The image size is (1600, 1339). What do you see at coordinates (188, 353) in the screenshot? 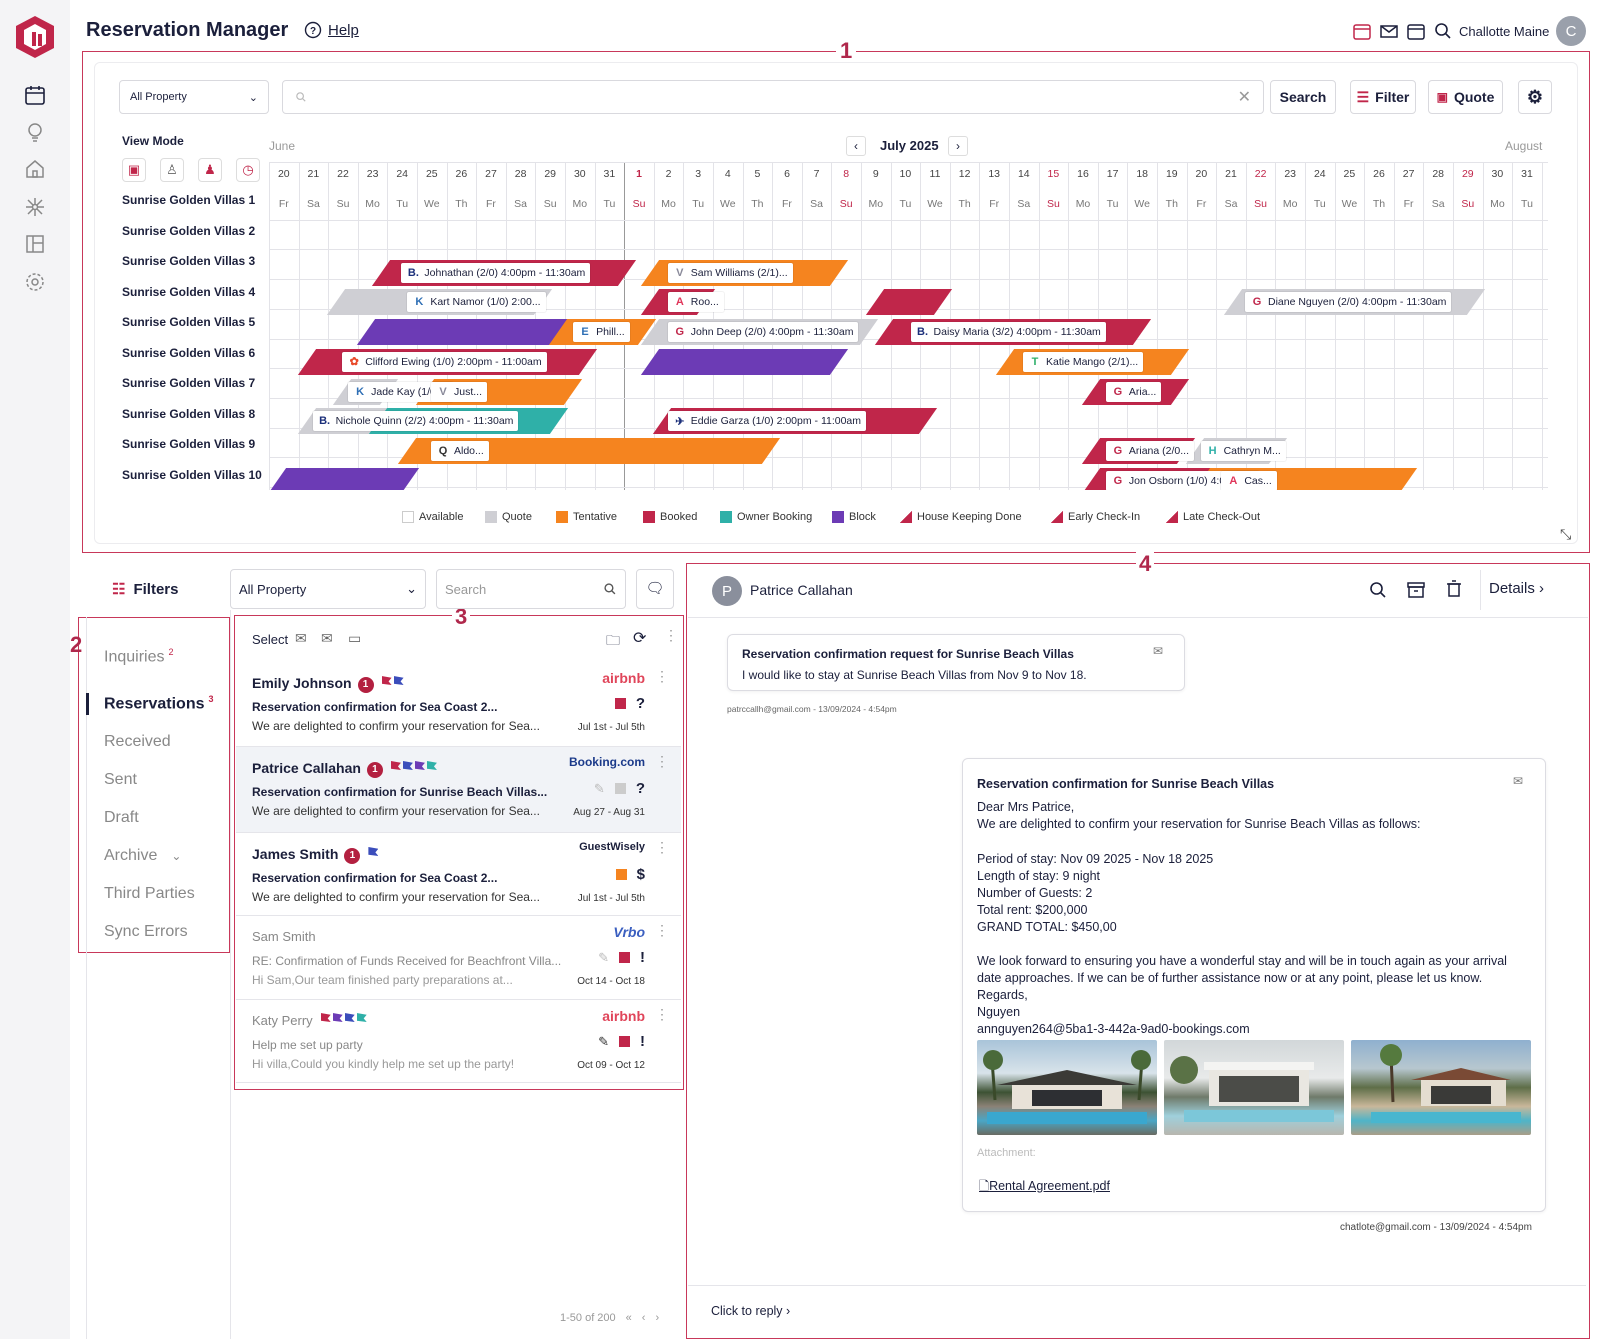
I see `property-label: Sunrise Golden Villas 6` at bounding box center [188, 353].